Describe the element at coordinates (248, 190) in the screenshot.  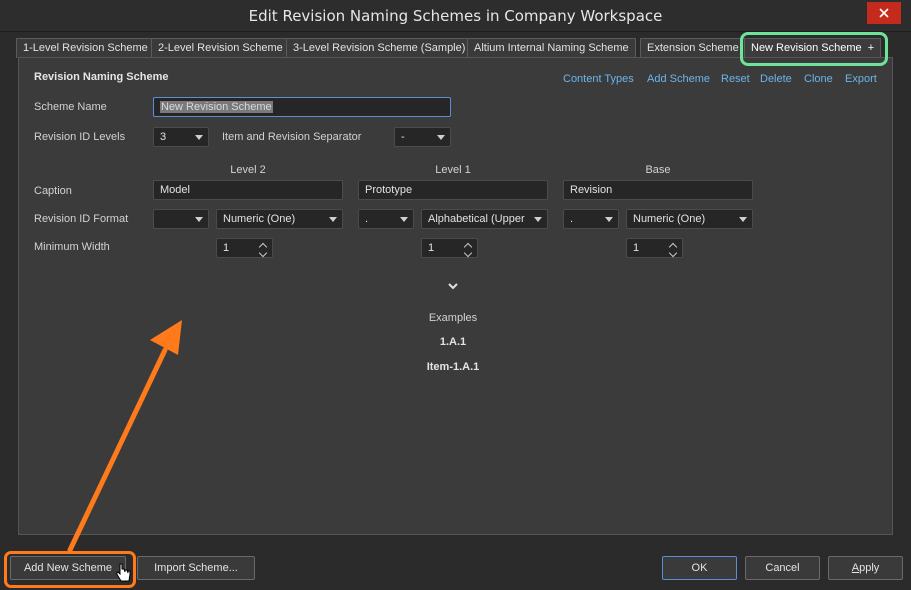
I see `level-2-caption-input: Model` at that location.